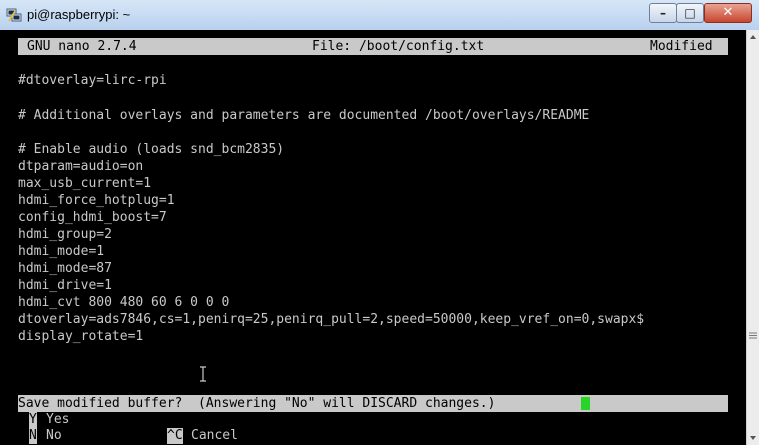  What do you see at coordinates (14, 15) in the screenshot?
I see `putty-icon` at bounding box center [14, 15].